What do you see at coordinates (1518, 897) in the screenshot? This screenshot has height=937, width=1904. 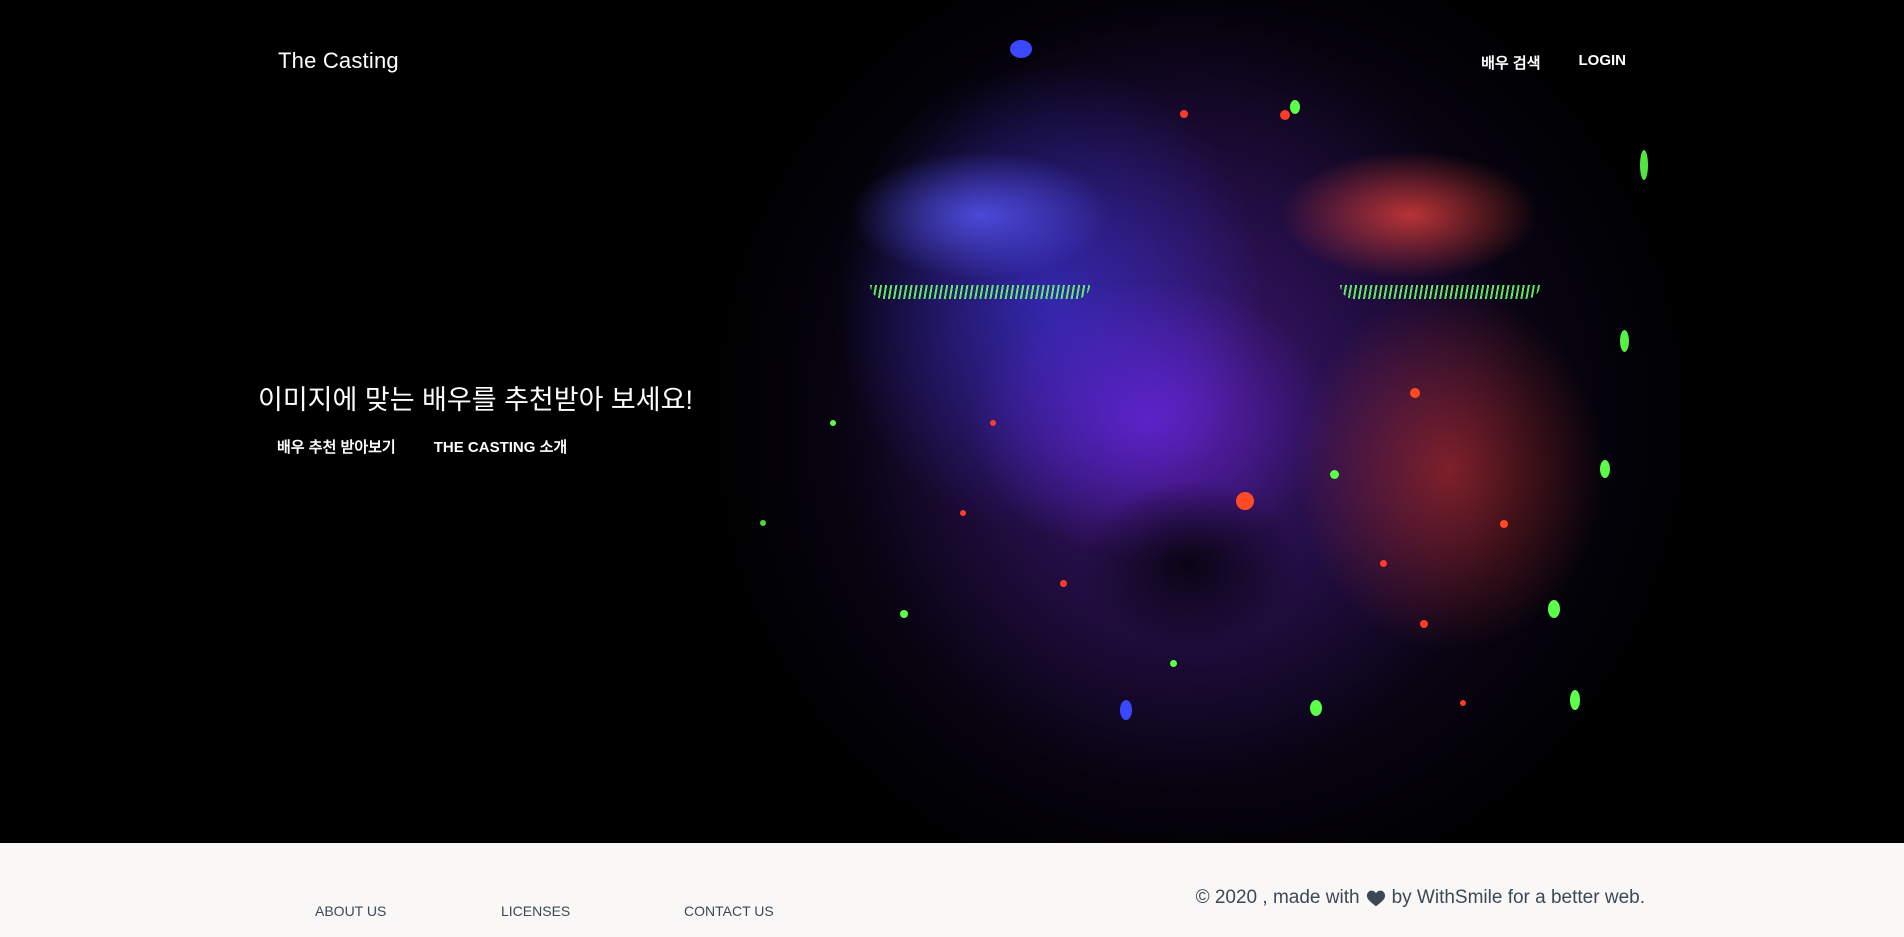 I see `copyright-suffix: by WithSmile for a better web.` at bounding box center [1518, 897].